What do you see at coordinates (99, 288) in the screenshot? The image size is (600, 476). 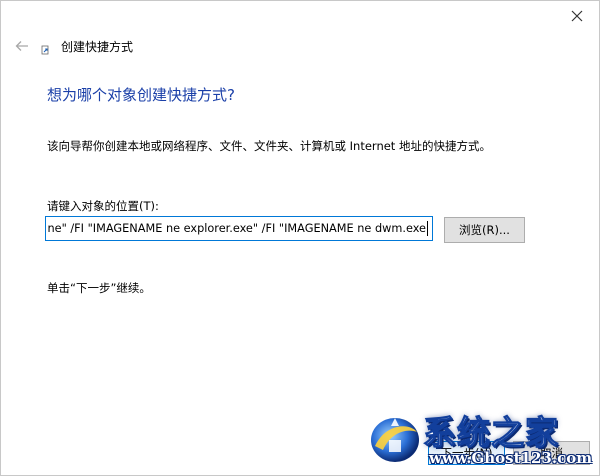 I see `continue-hint: 单击“下一步”继续。` at bounding box center [99, 288].